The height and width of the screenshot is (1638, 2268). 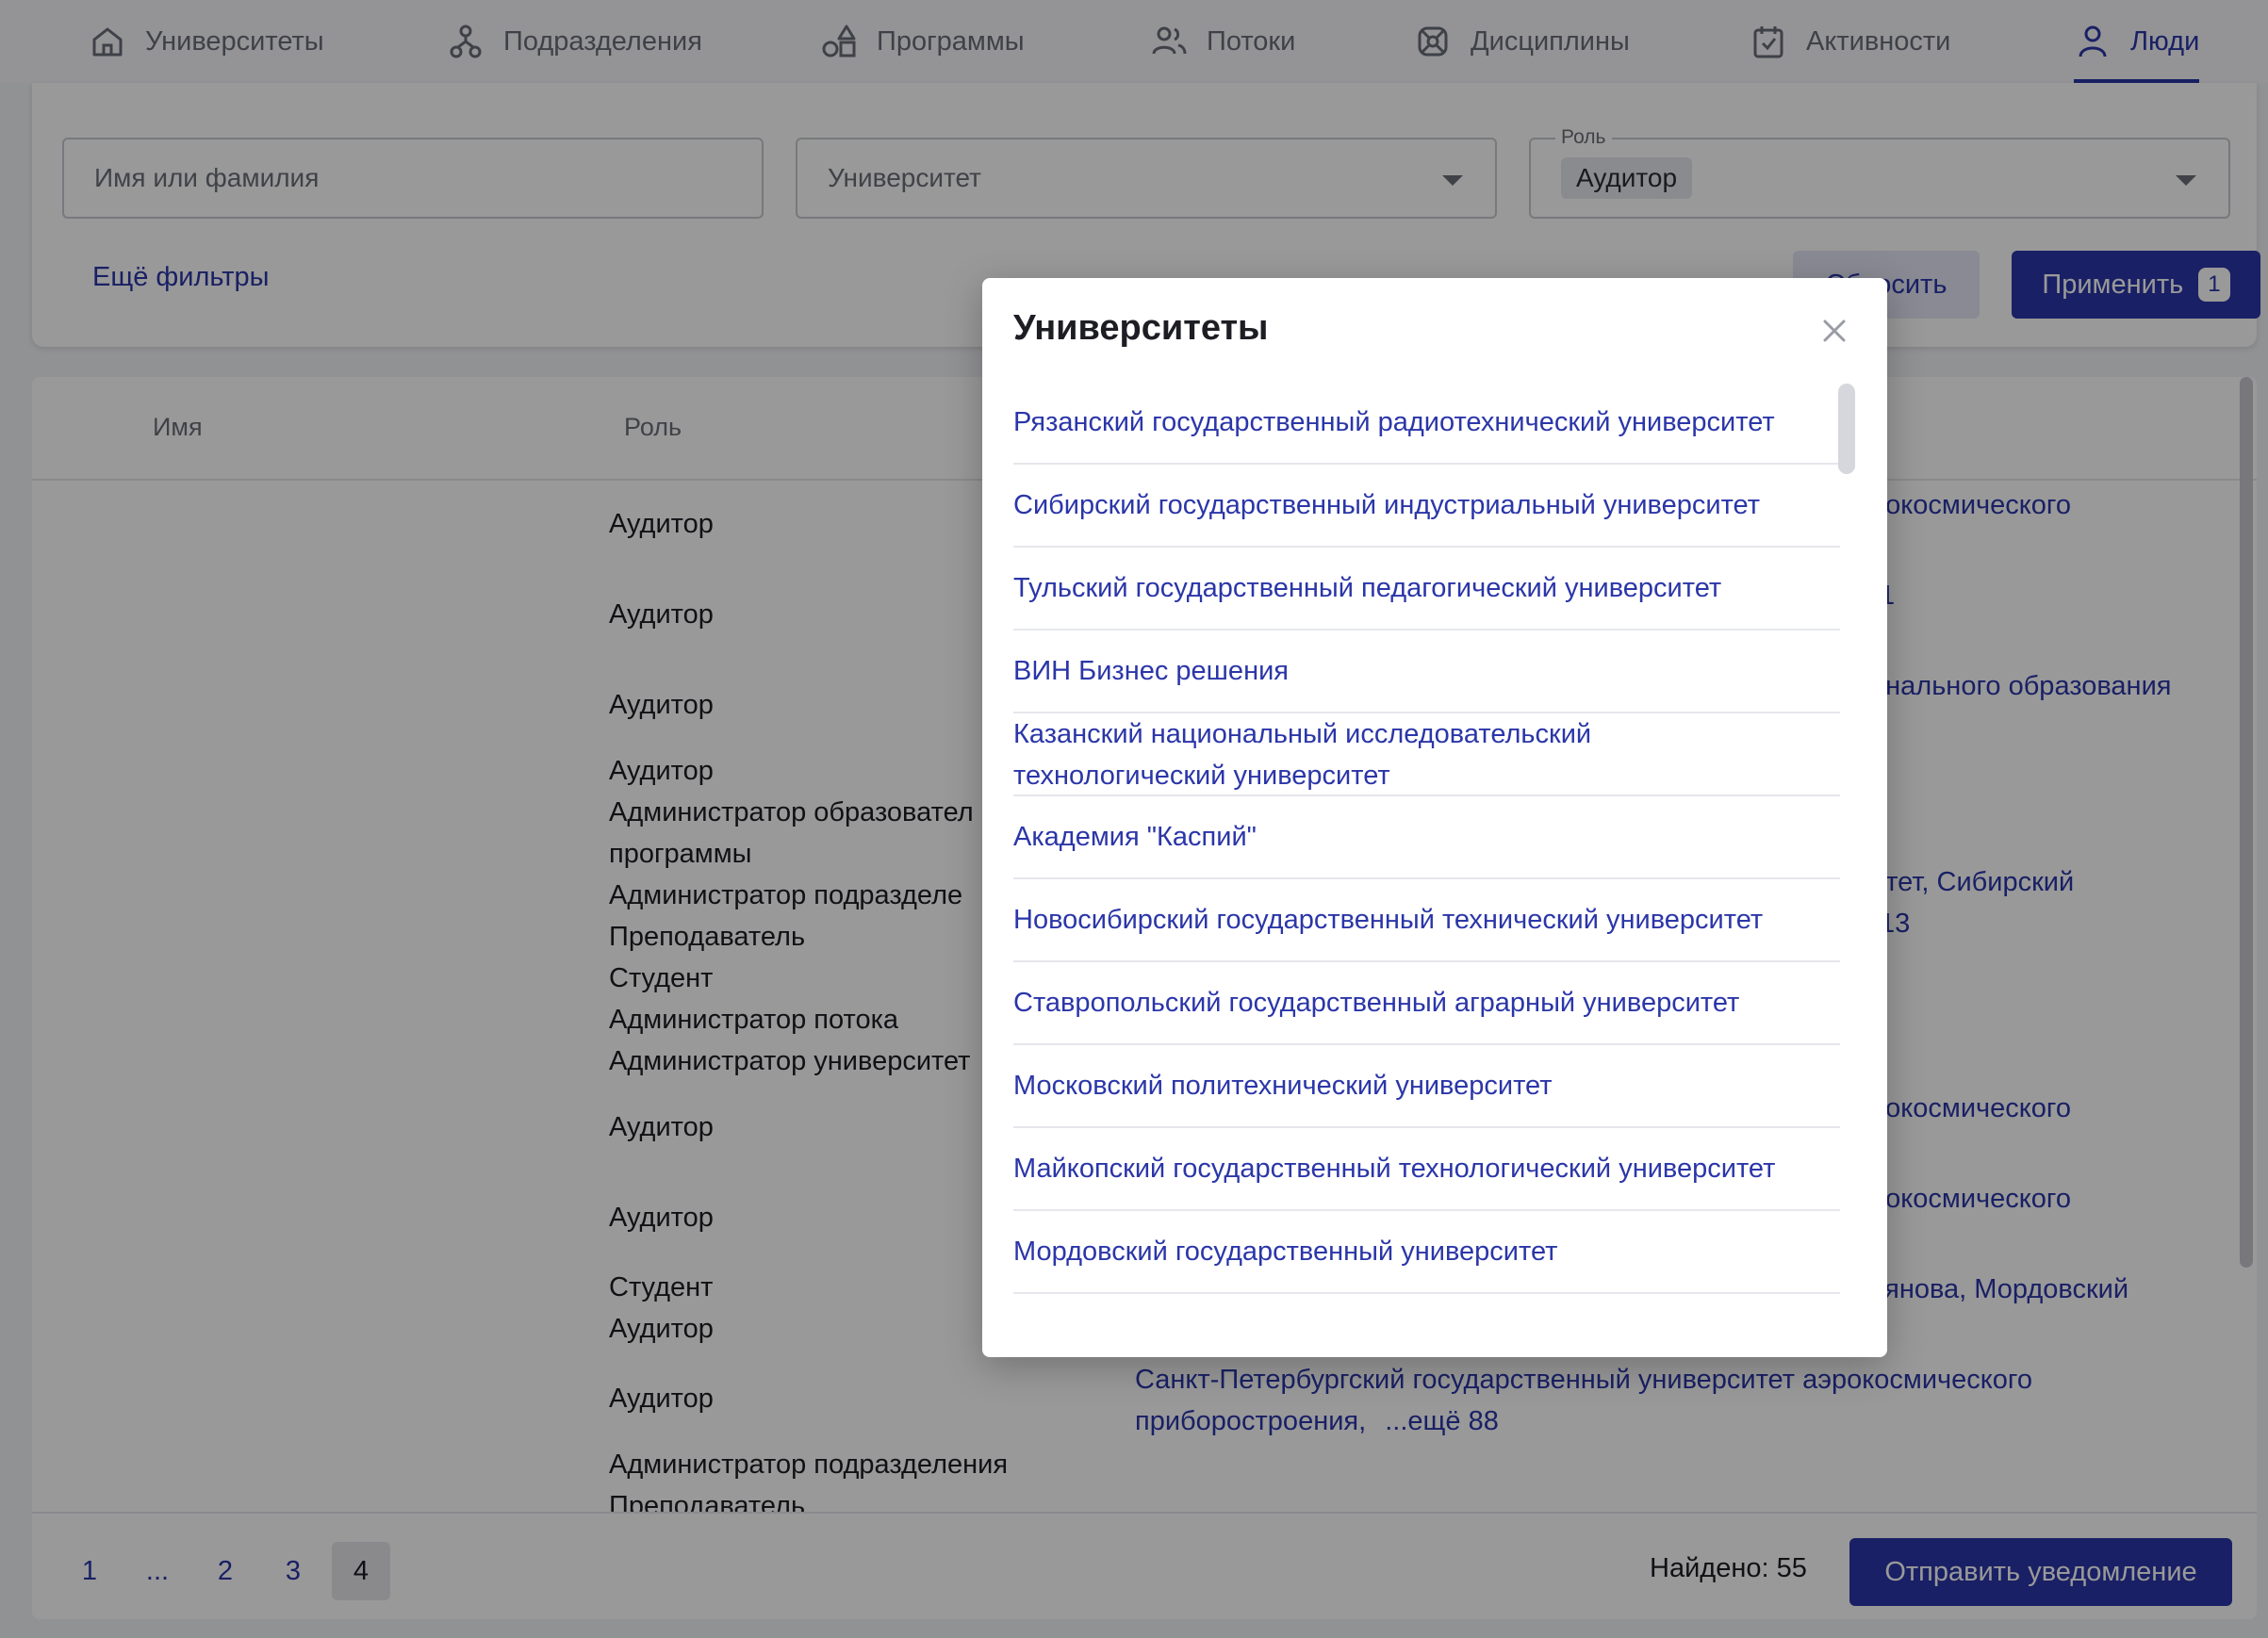 I want to click on university-list-item: Академия "Каспий", so click(x=1427, y=837).